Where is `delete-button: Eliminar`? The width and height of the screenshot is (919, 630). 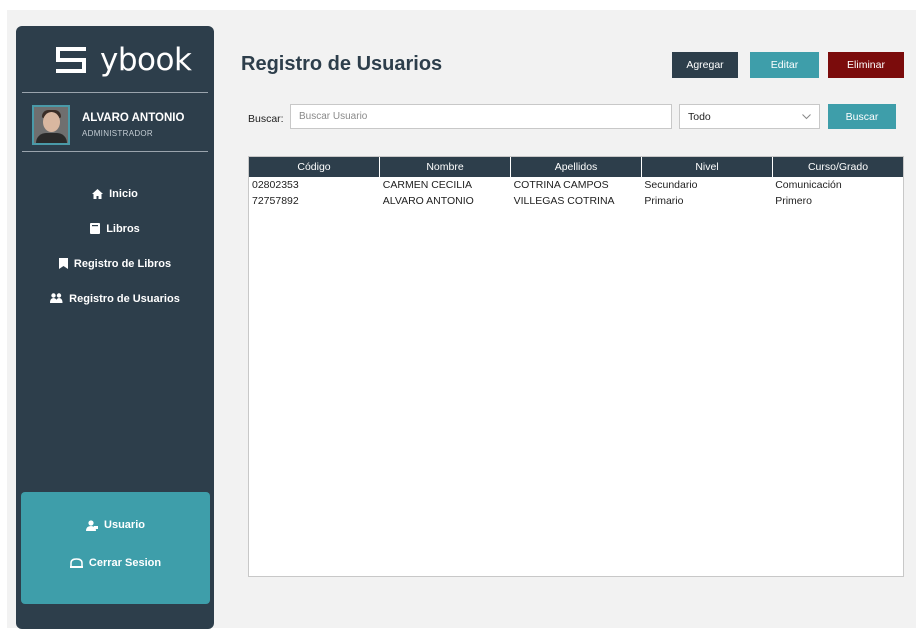
delete-button: Eliminar is located at coordinates (866, 65).